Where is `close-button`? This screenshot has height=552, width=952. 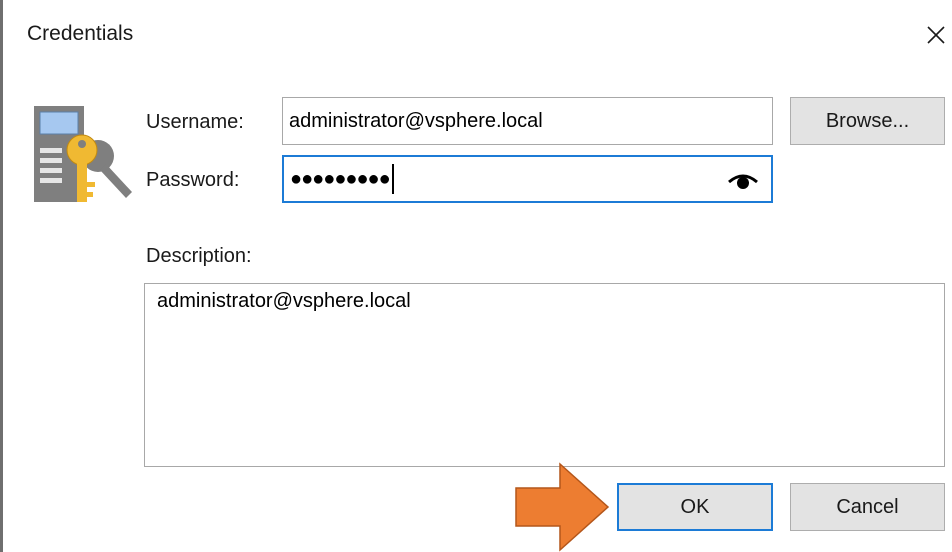
close-button is located at coordinates (935, 34).